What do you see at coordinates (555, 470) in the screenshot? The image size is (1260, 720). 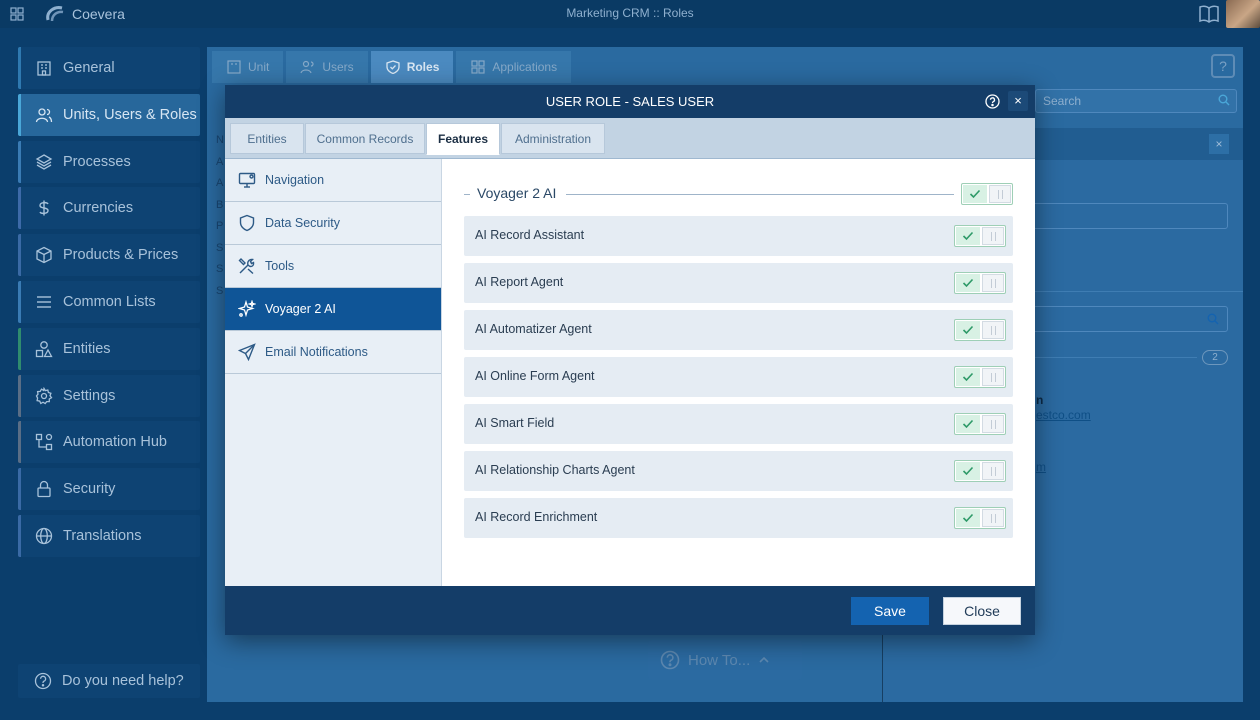 I see `feature-label: AI Relationship Charts Agent` at bounding box center [555, 470].